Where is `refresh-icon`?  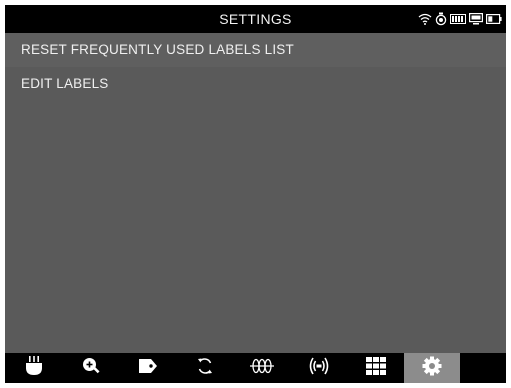
refresh-icon is located at coordinates (205, 368).